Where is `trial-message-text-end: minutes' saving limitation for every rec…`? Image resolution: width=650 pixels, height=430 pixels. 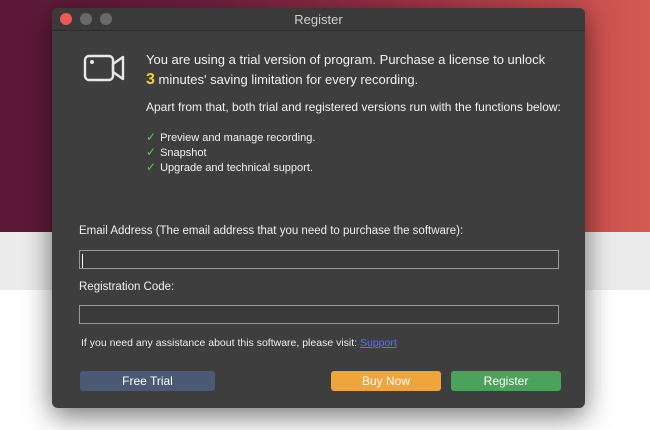 trial-message-text-end: minutes' saving limitation for every rec… is located at coordinates (286, 79).